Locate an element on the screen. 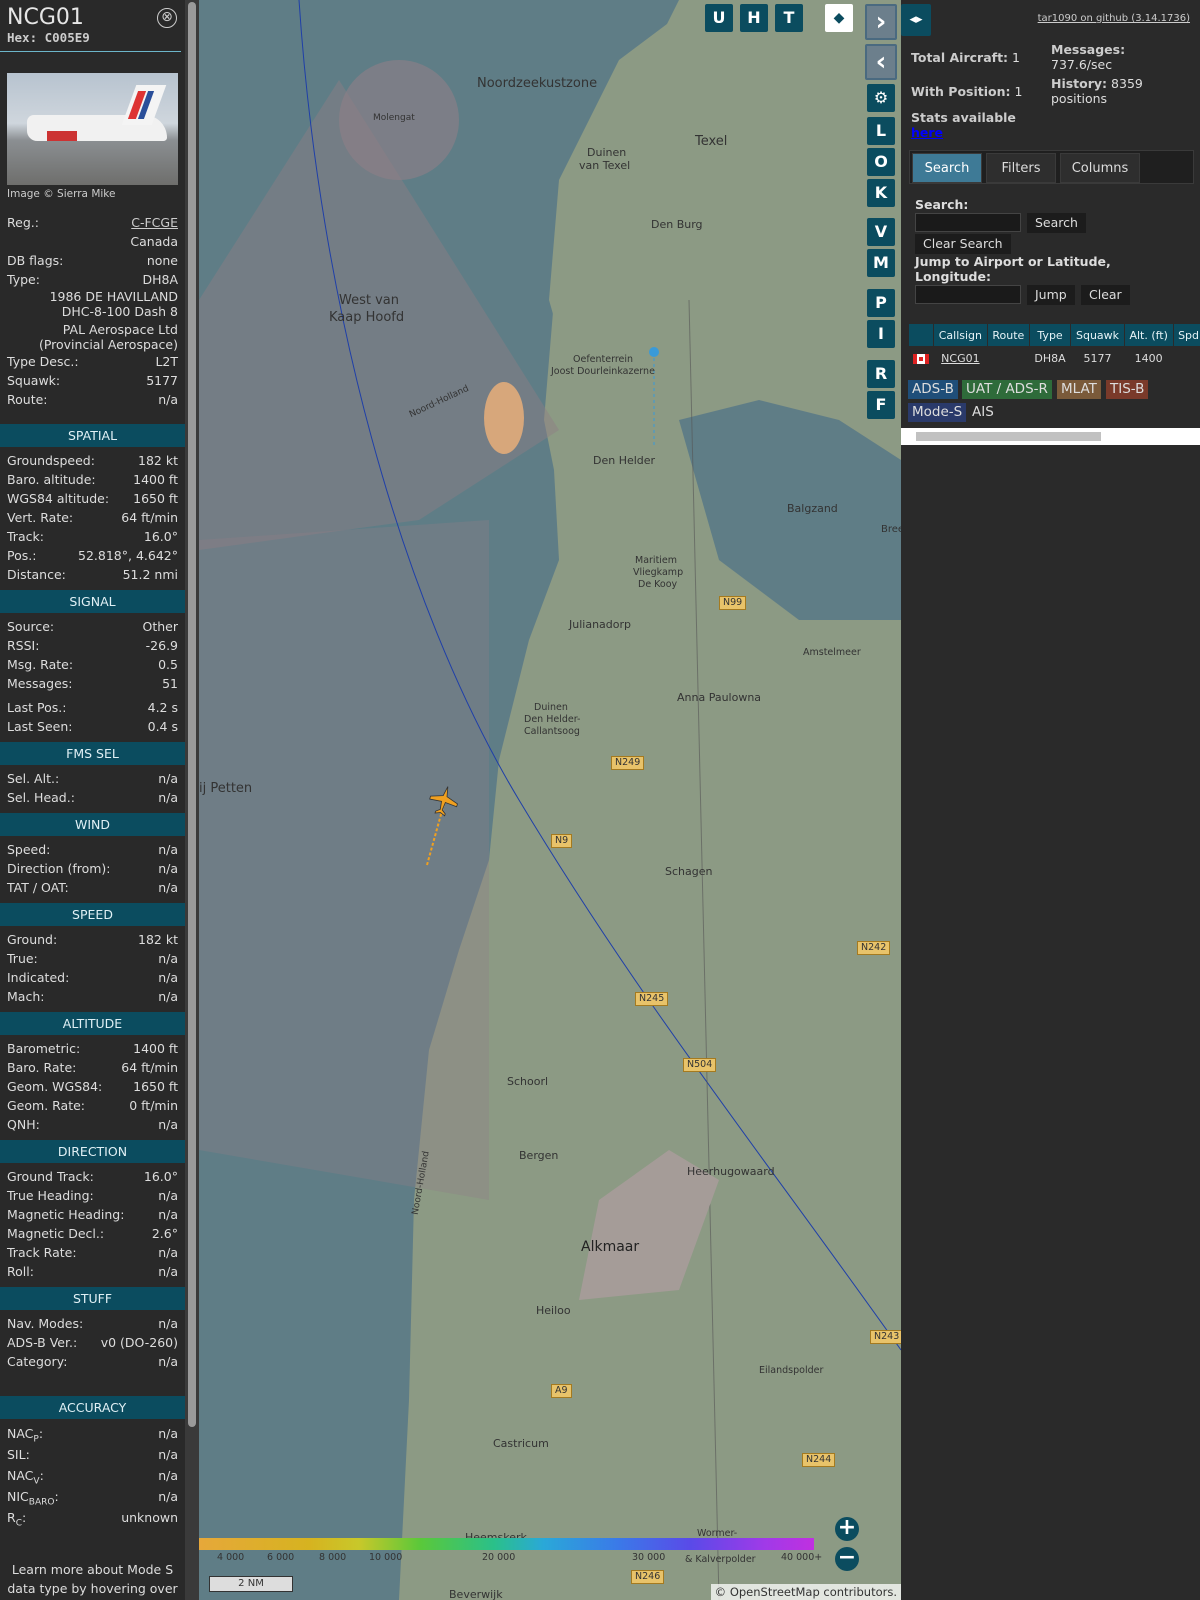 This screenshot has height=1600, width=1200. direction-label: True Heading: is located at coordinates (50, 1195).